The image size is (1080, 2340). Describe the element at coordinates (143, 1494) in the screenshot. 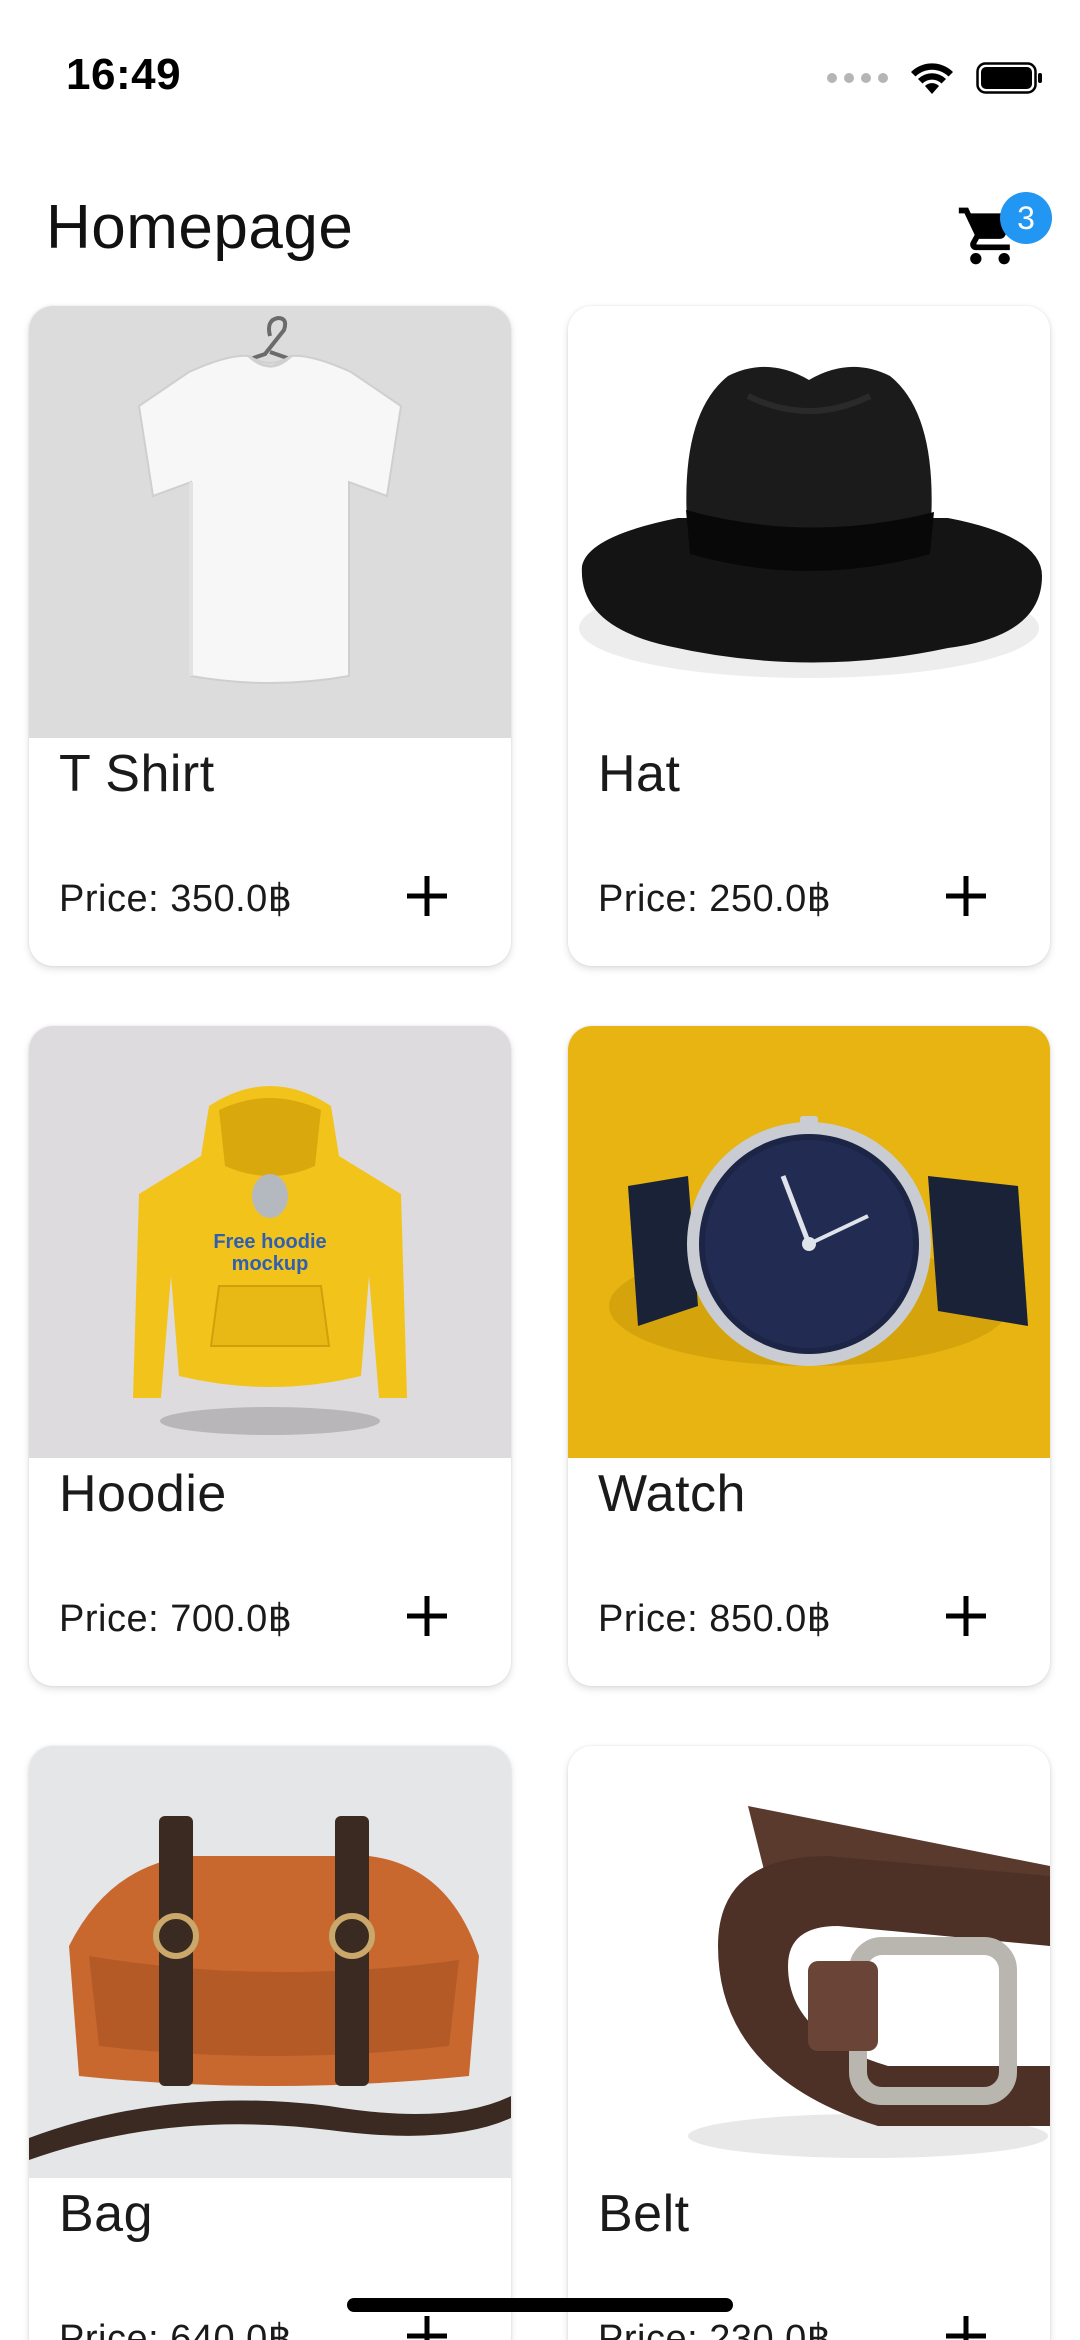

I see `product-name: Hoodie` at that location.